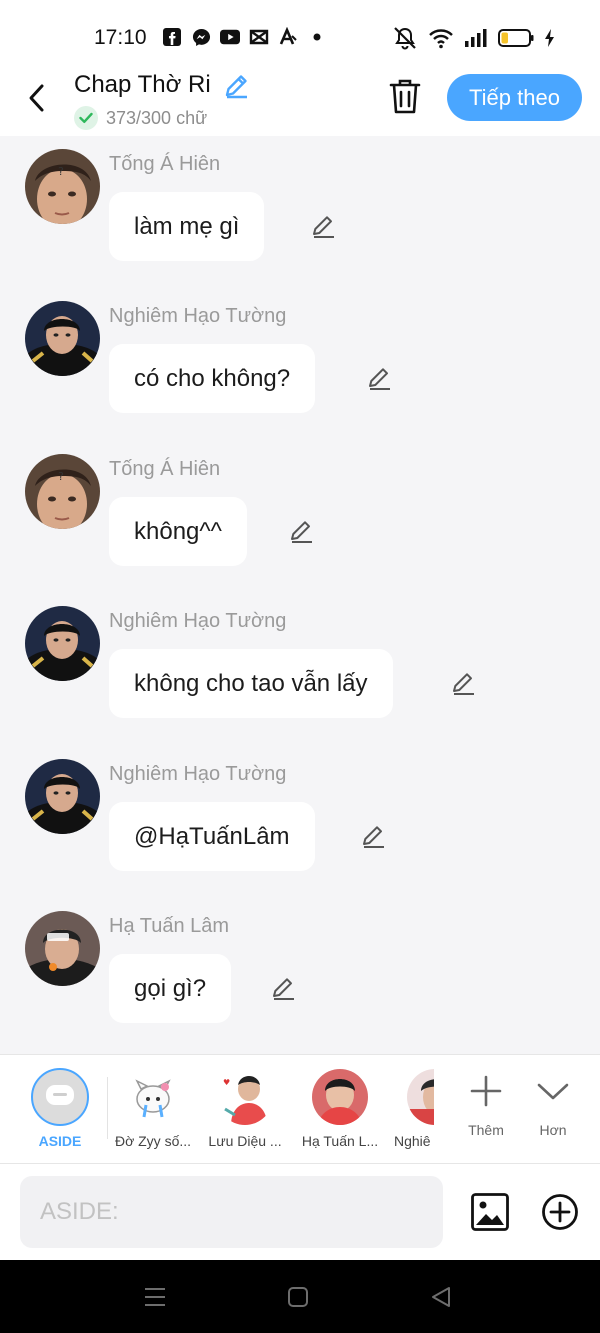  What do you see at coordinates (169, 926) in the screenshot?
I see `sender-name: Hạ Tuấn Lâm` at bounding box center [169, 926].